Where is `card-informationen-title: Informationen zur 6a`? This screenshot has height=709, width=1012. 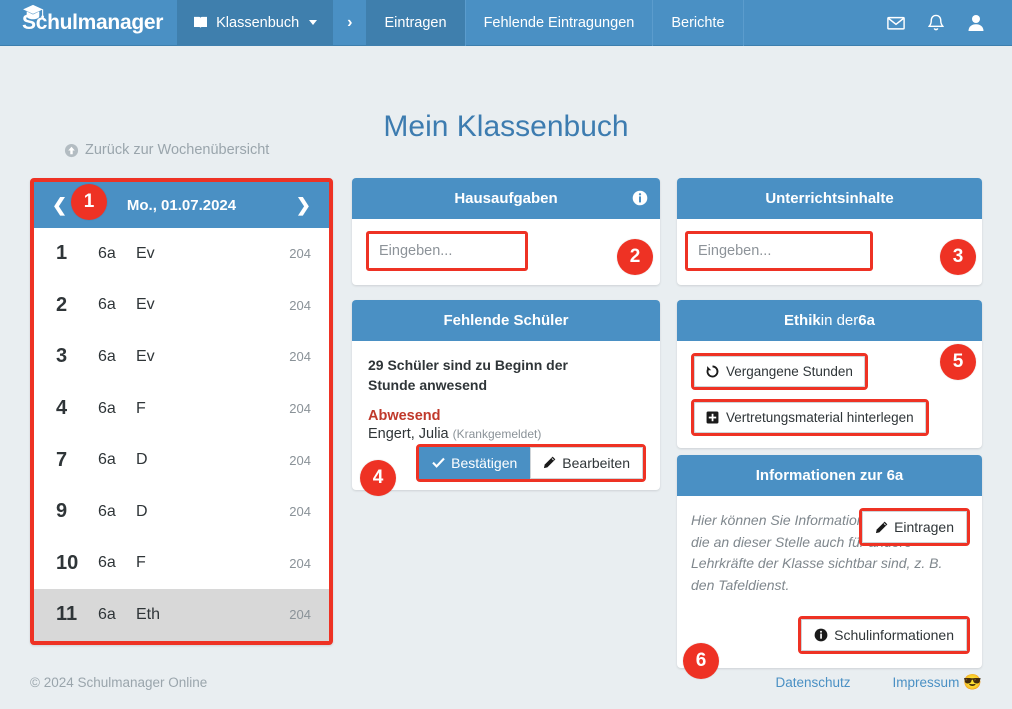 card-informationen-title: Informationen zur 6a is located at coordinates (829, 475).